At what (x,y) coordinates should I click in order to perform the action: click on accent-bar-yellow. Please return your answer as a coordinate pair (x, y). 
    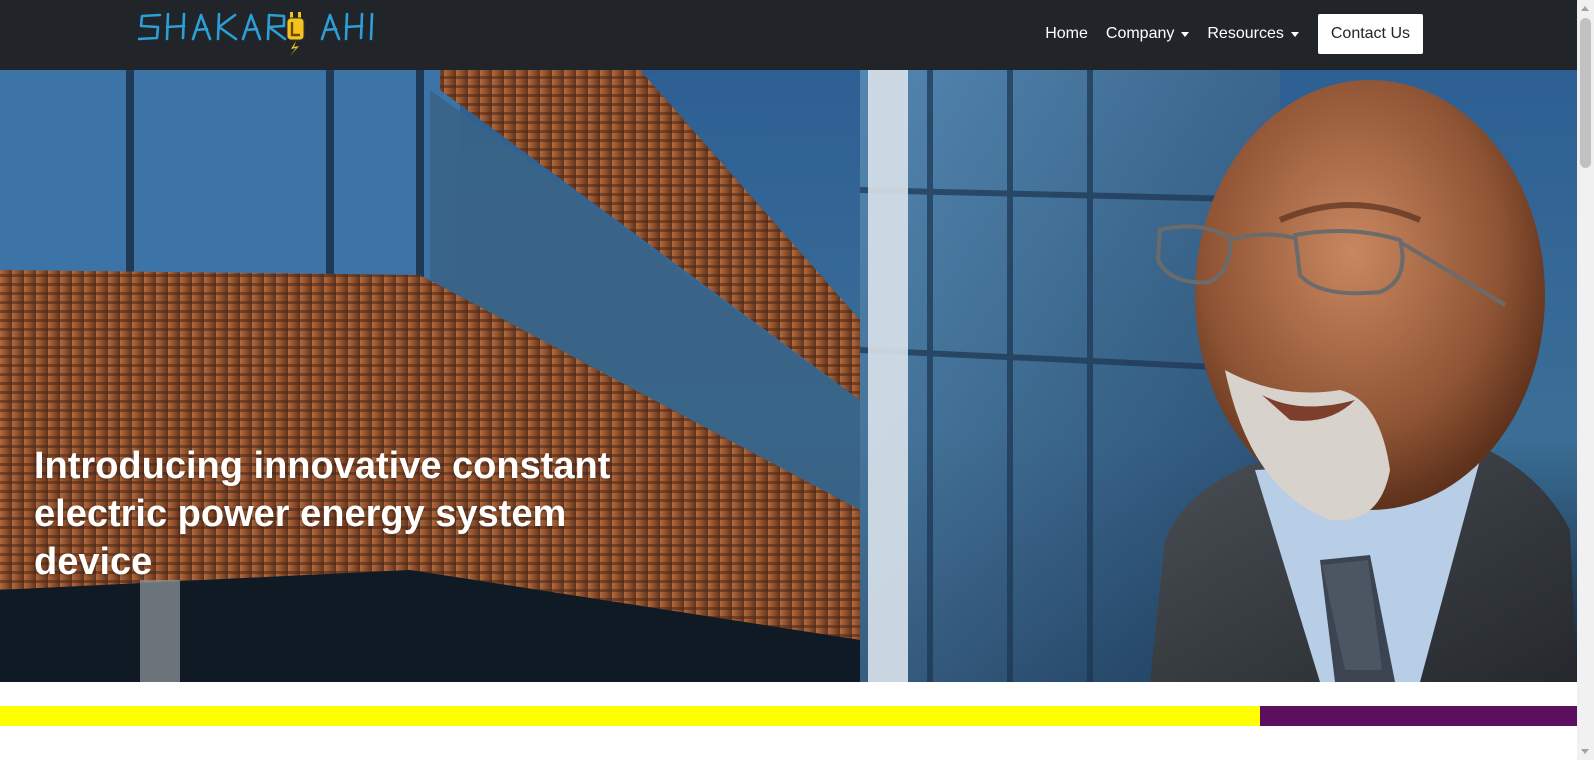
    Looking at the image, I should click on (630, 716).